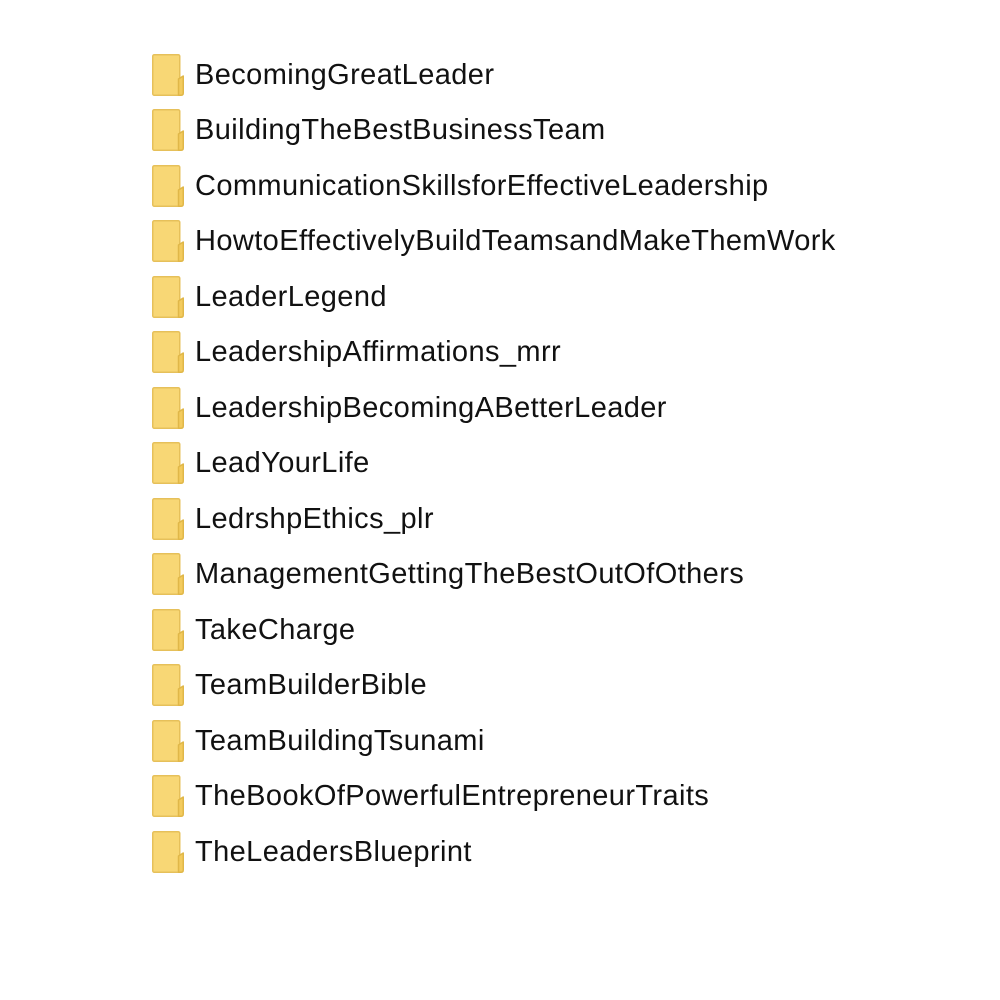 Image resolution: width=1000 pixels, height=1000 pixels. I want to click on folder-name: TheLeadersBlueprint, so click(333, 851).